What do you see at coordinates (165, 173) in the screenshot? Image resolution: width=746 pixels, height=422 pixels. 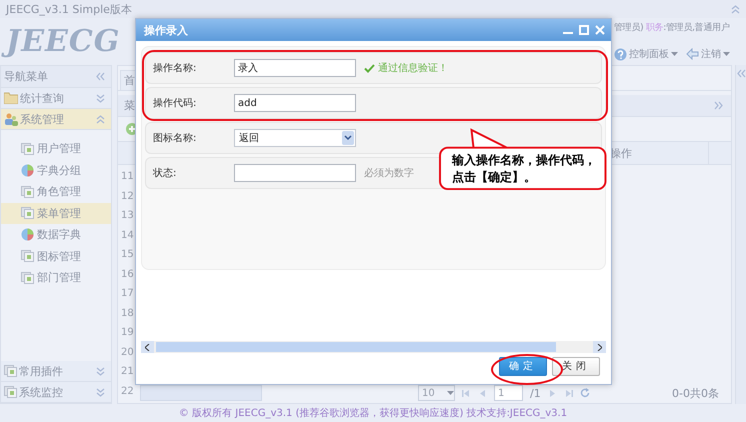 I see `field-label: 状态:` at bounding box center [165, 173].